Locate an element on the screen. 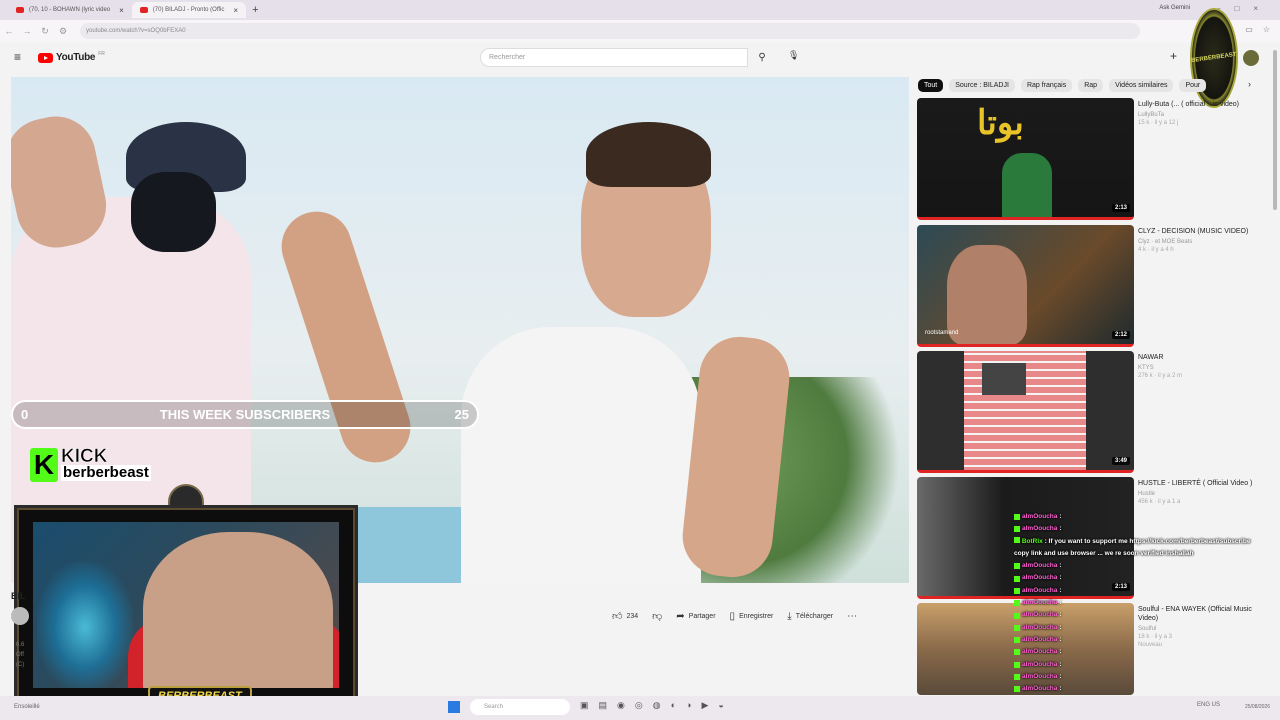 The image size is (1280, 720). video-person-right is located at coordinates (581, 455).